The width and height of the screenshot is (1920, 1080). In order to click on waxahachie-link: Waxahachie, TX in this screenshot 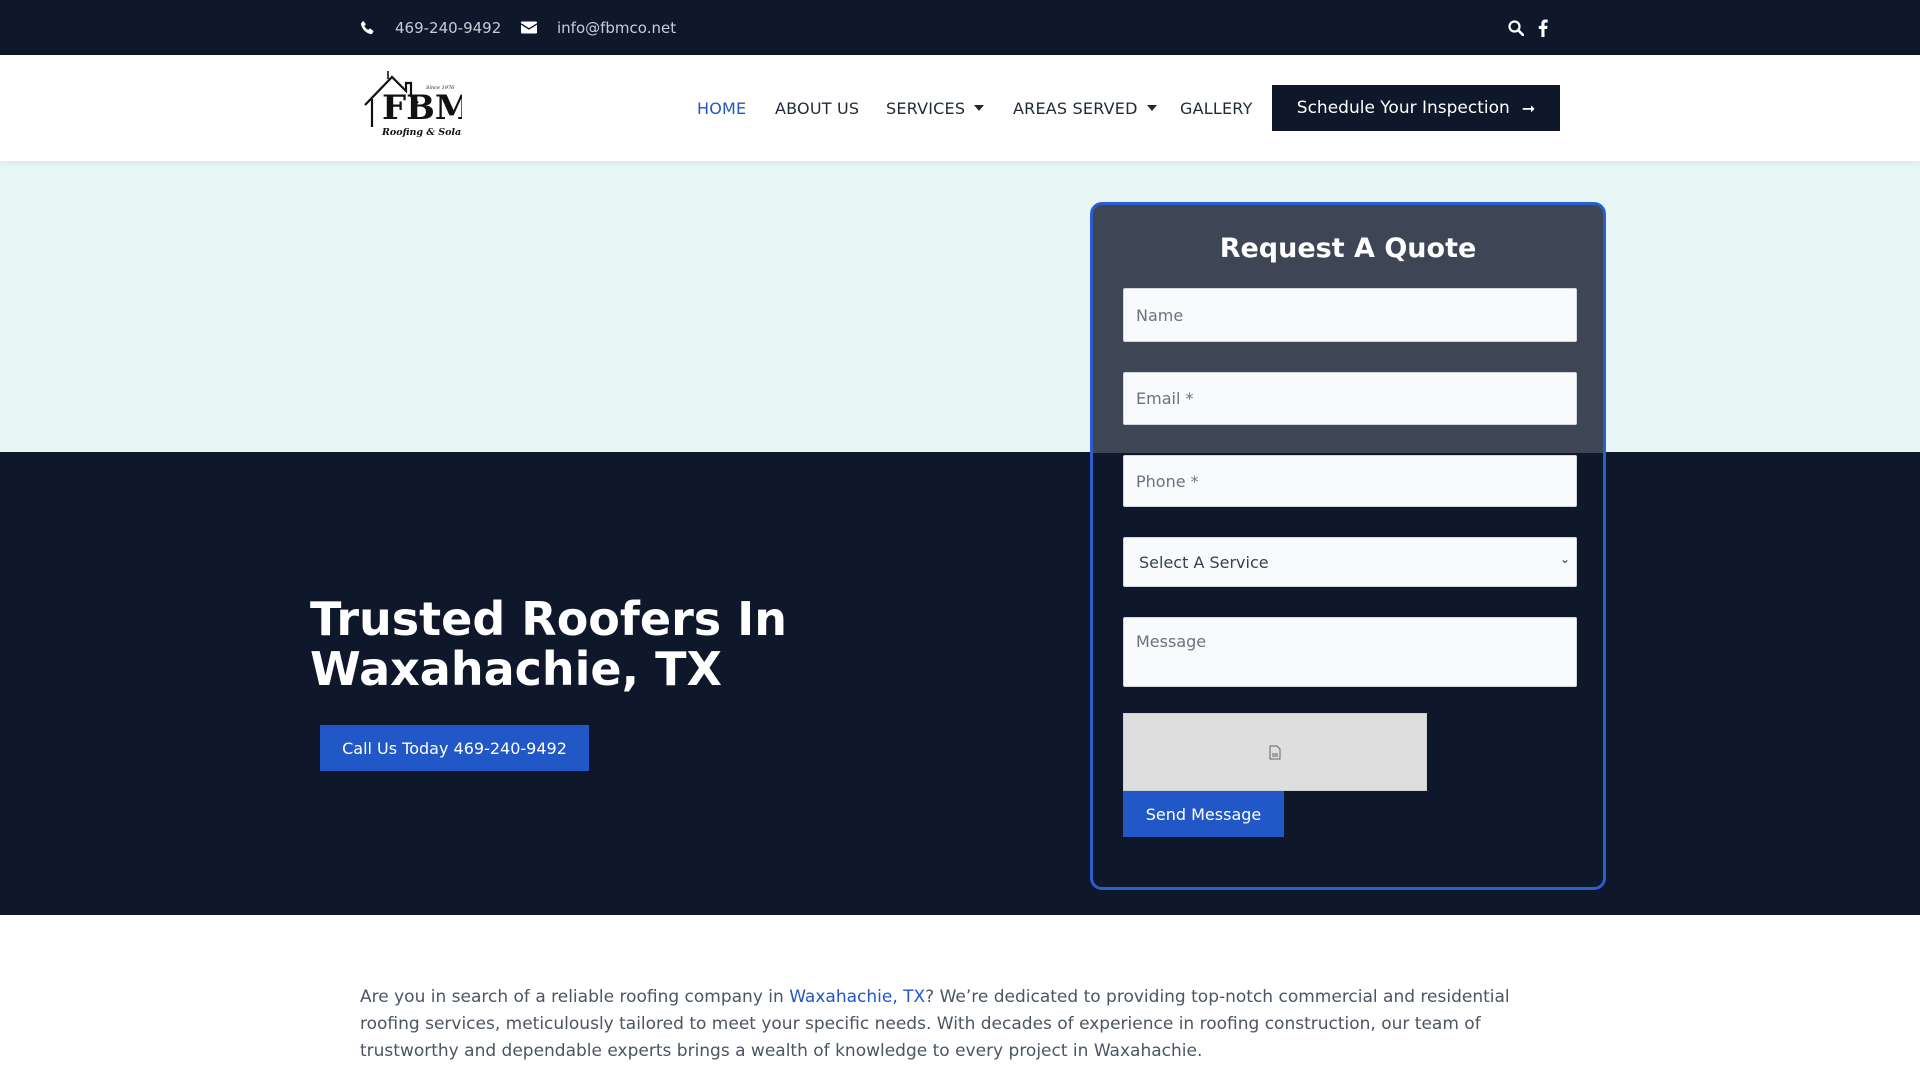, I will do `click(857, 997)`.